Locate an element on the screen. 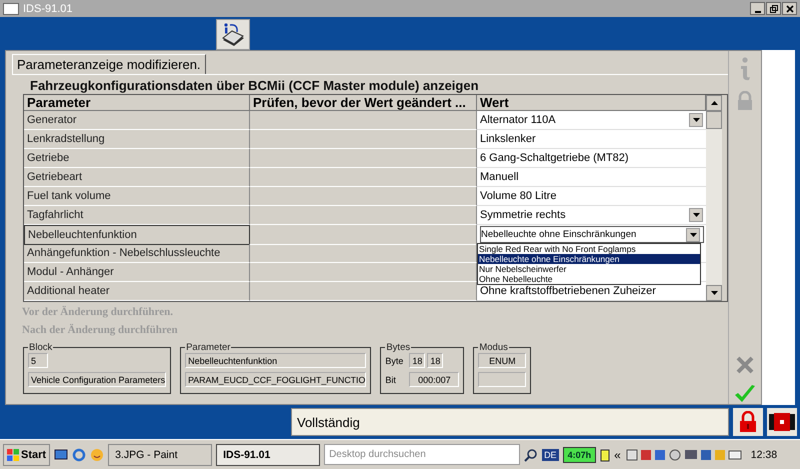  value-cell: Alternator 110A is located at coordinates (591, 120).